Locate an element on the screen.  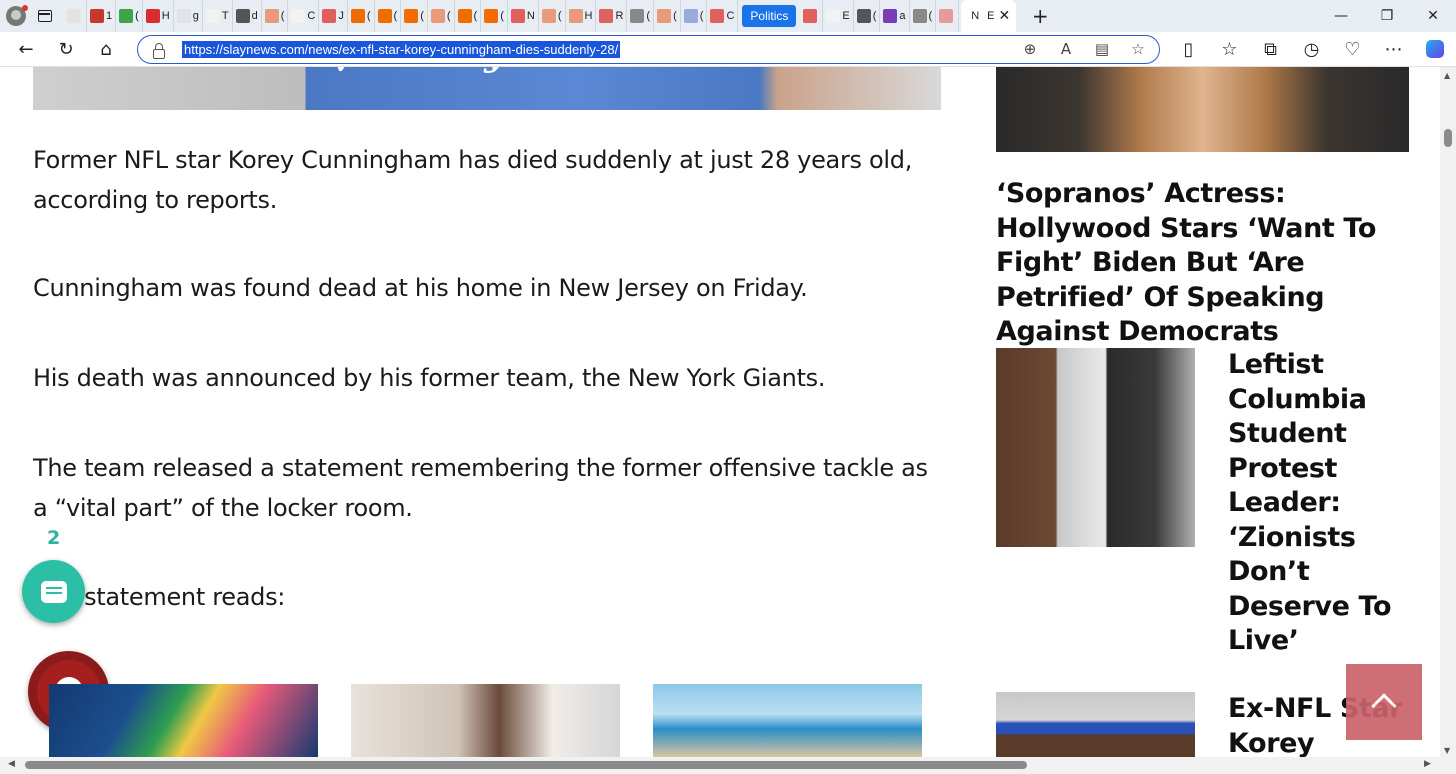
browser-tab: g is located at coordinates (188, 16).